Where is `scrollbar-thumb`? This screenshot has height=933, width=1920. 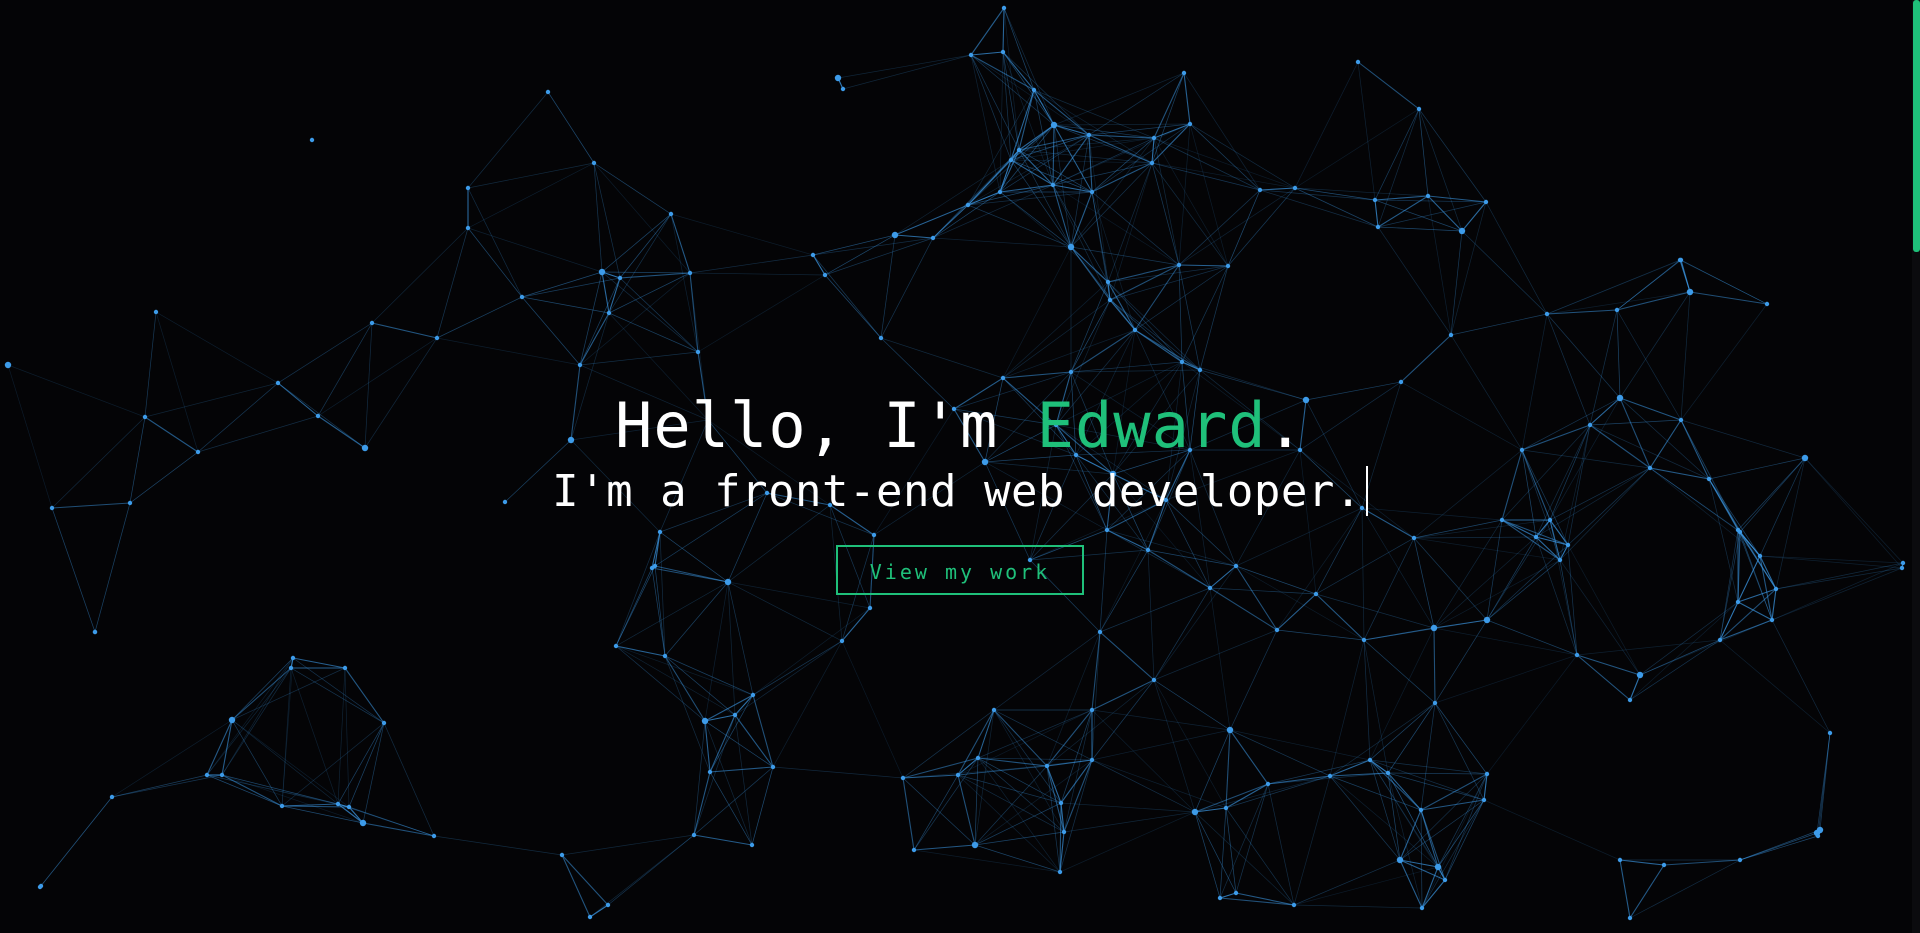 scrollbar-thumb is located at coordinates (1916, 126).